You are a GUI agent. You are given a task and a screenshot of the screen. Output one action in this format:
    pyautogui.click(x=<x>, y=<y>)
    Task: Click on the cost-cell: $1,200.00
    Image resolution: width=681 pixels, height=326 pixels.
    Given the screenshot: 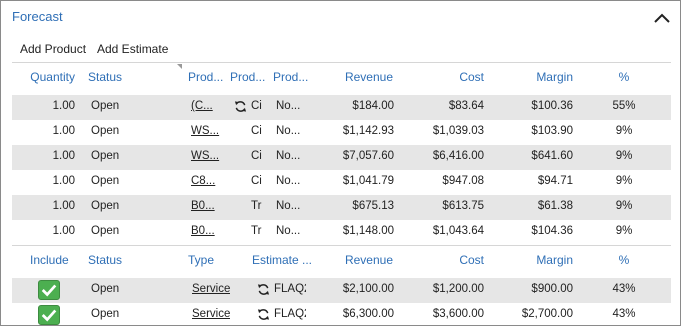 What is the action you would take?
    pyautogui.click(x=458, y=289)
    